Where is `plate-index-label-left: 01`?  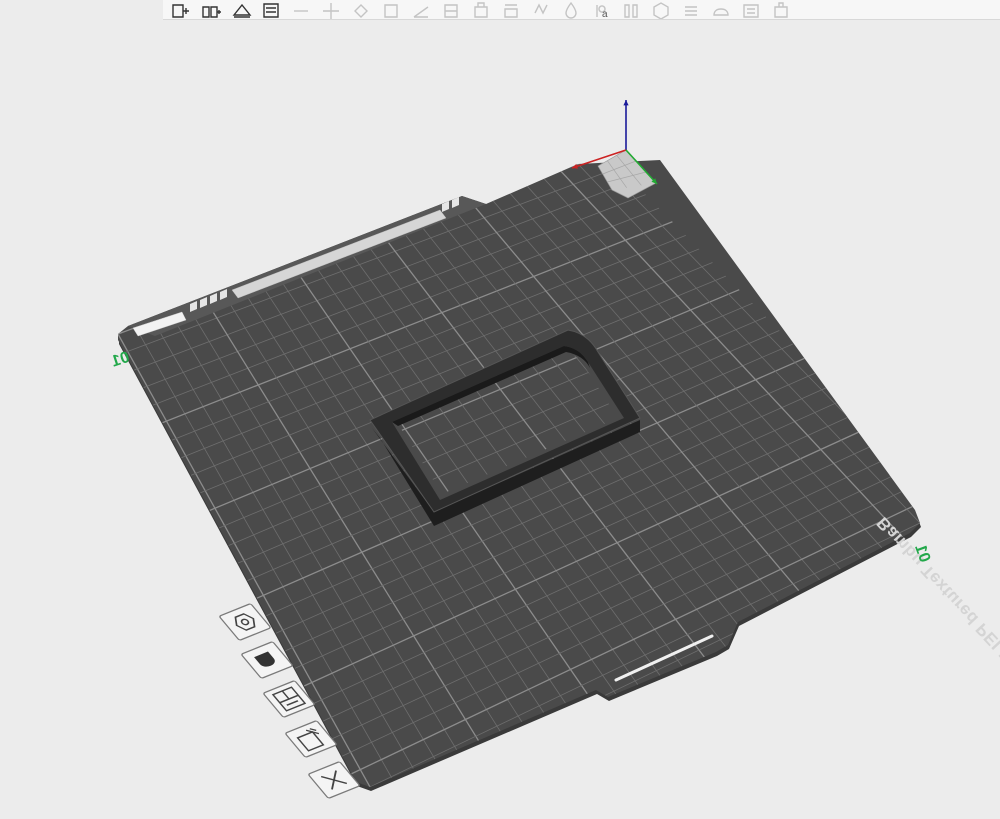
plate-index-label-left: 01 is located at coordinates (120, 360).